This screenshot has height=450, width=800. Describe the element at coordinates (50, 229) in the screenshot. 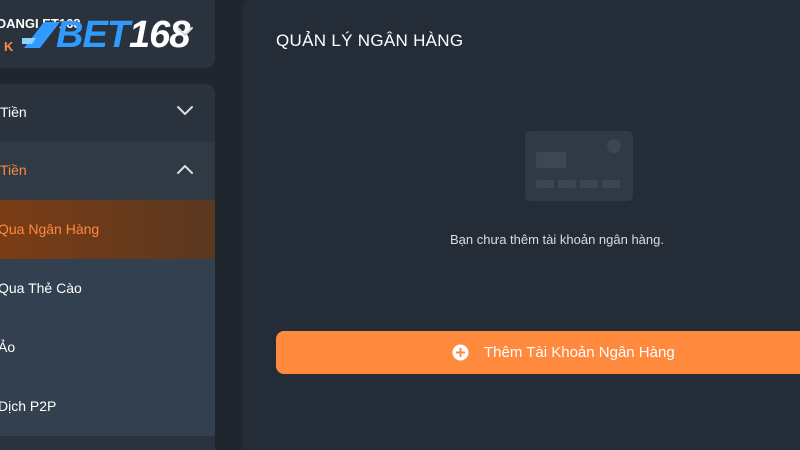

I see `sidebar-subitem-label: Qua Ngân Hàng` at that location.